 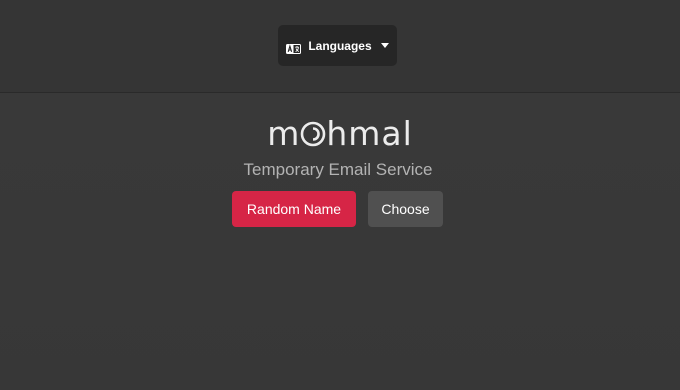 I want to click on tagline: Temporary Email Service, so click(x=338, y=169).